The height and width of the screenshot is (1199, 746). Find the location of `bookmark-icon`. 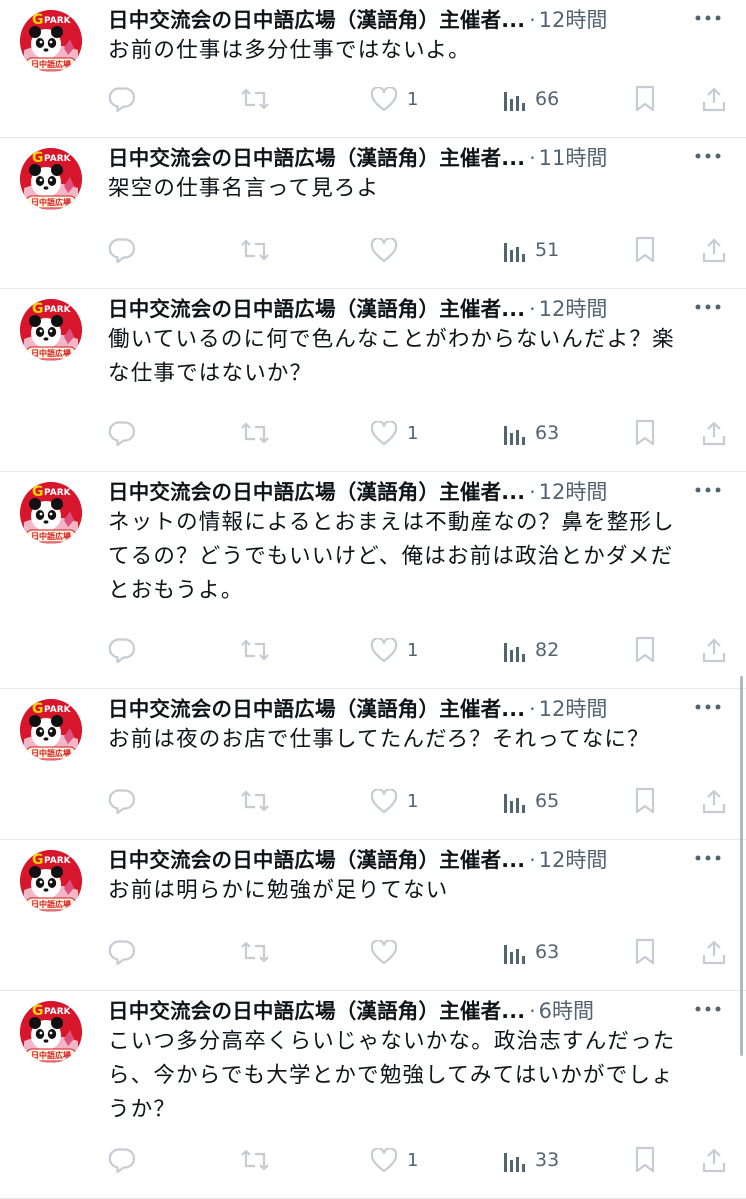

bookmark-icon is located at coordinates (645, 650).